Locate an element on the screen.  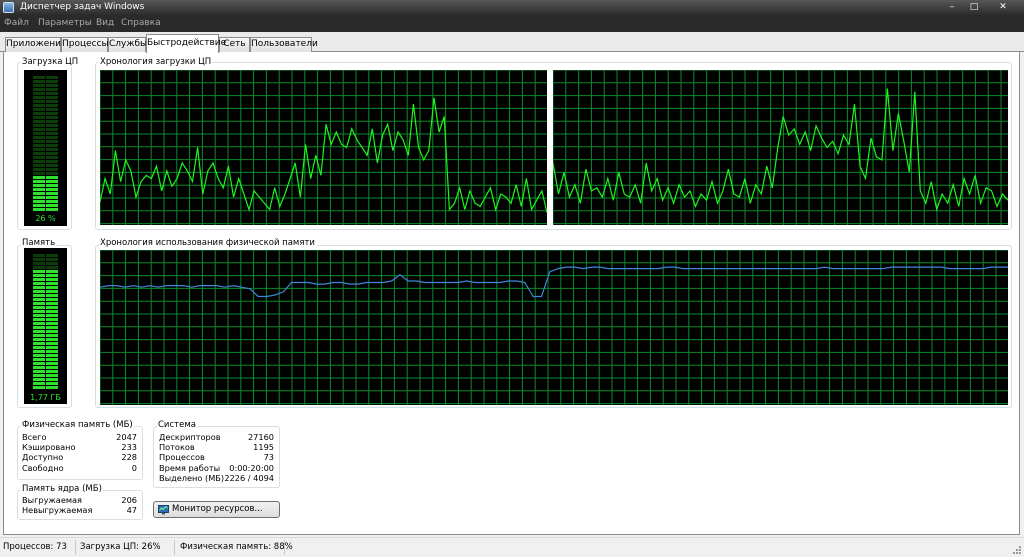
stat-name: Дескрипторов is located at coordinates (190, 437).